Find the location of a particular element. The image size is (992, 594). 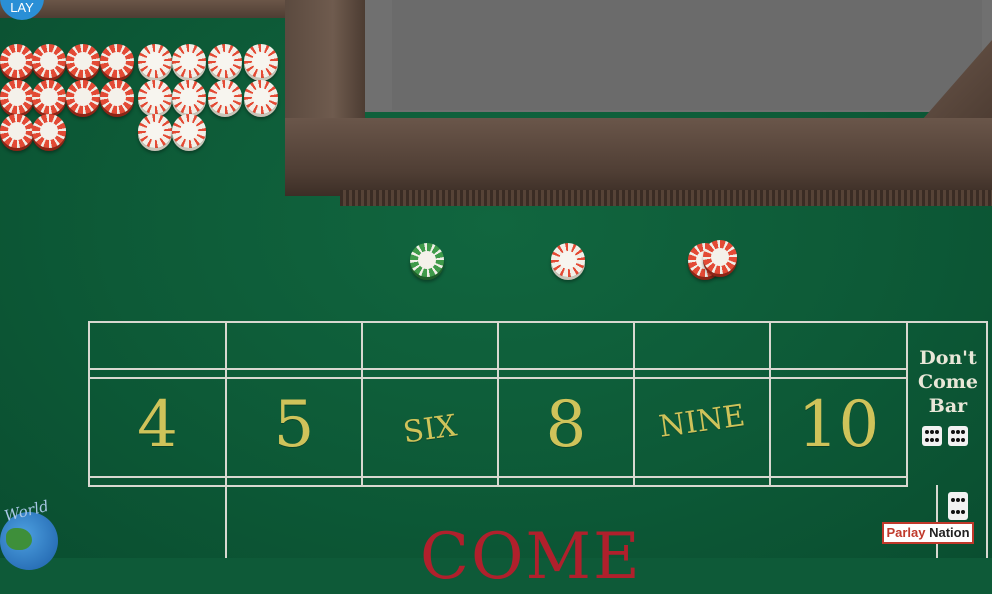

dont-come-bar-label: Don't Come Bar is located at coordinates (948, 382).